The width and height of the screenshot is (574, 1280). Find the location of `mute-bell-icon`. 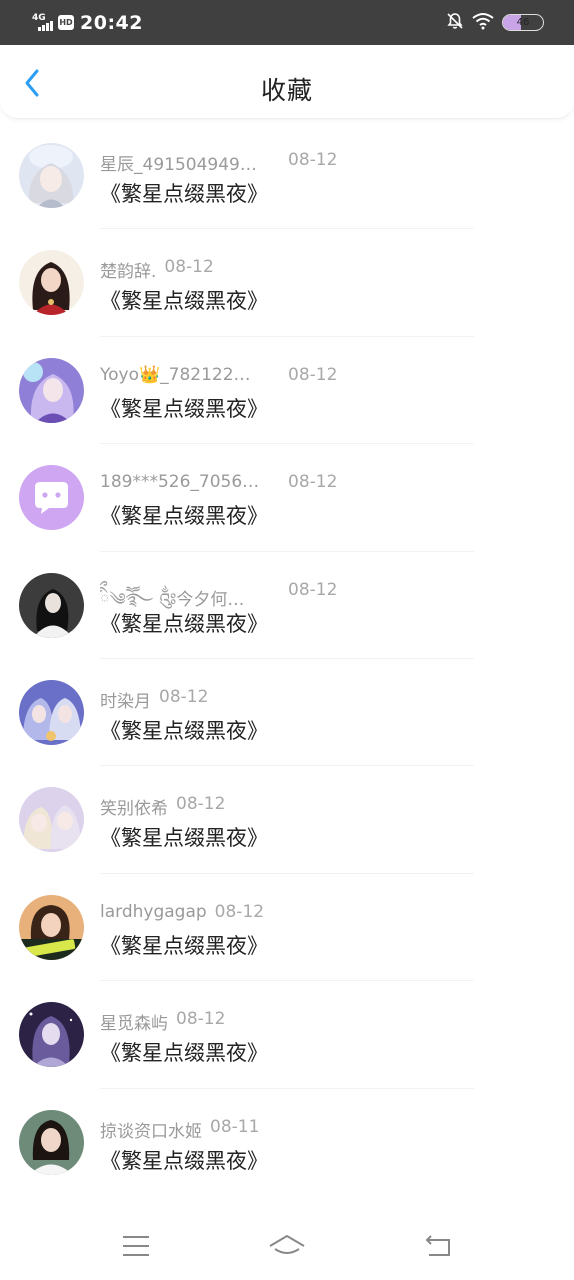

mute-bell-icon is located at coordinates (455, 23).